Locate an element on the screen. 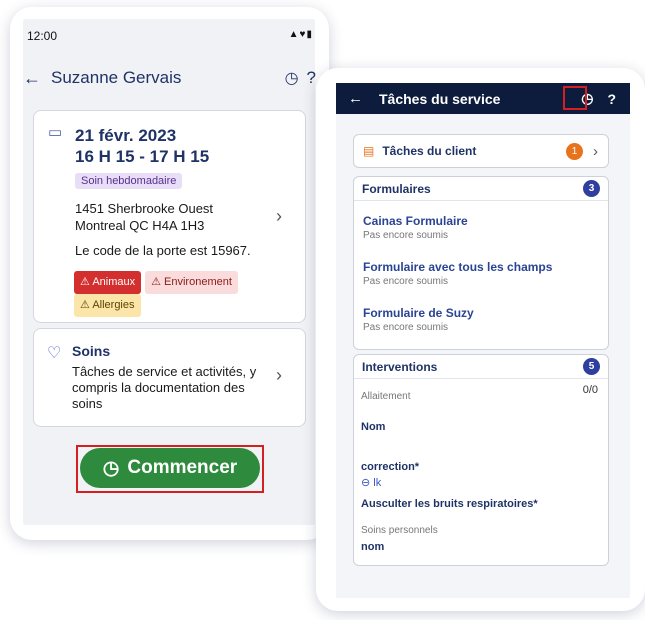  link-label: lk is located at coordinates (377, 483).